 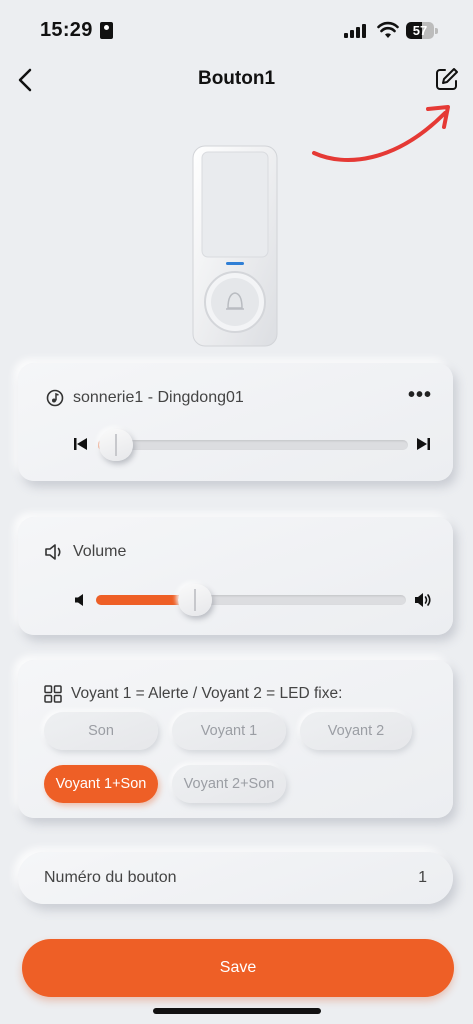 What do you see at coordinates (423, 444) in the screenshot?
I see `next-icon` at bounding box center [423, 444].